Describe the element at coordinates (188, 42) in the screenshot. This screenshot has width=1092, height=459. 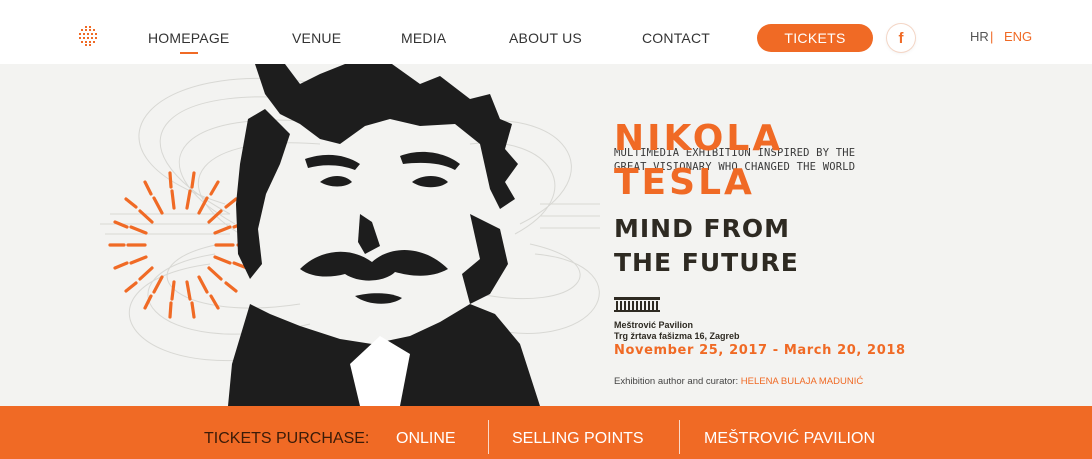
I see `nav-homepage-link: HOMEPAGE` at that location.